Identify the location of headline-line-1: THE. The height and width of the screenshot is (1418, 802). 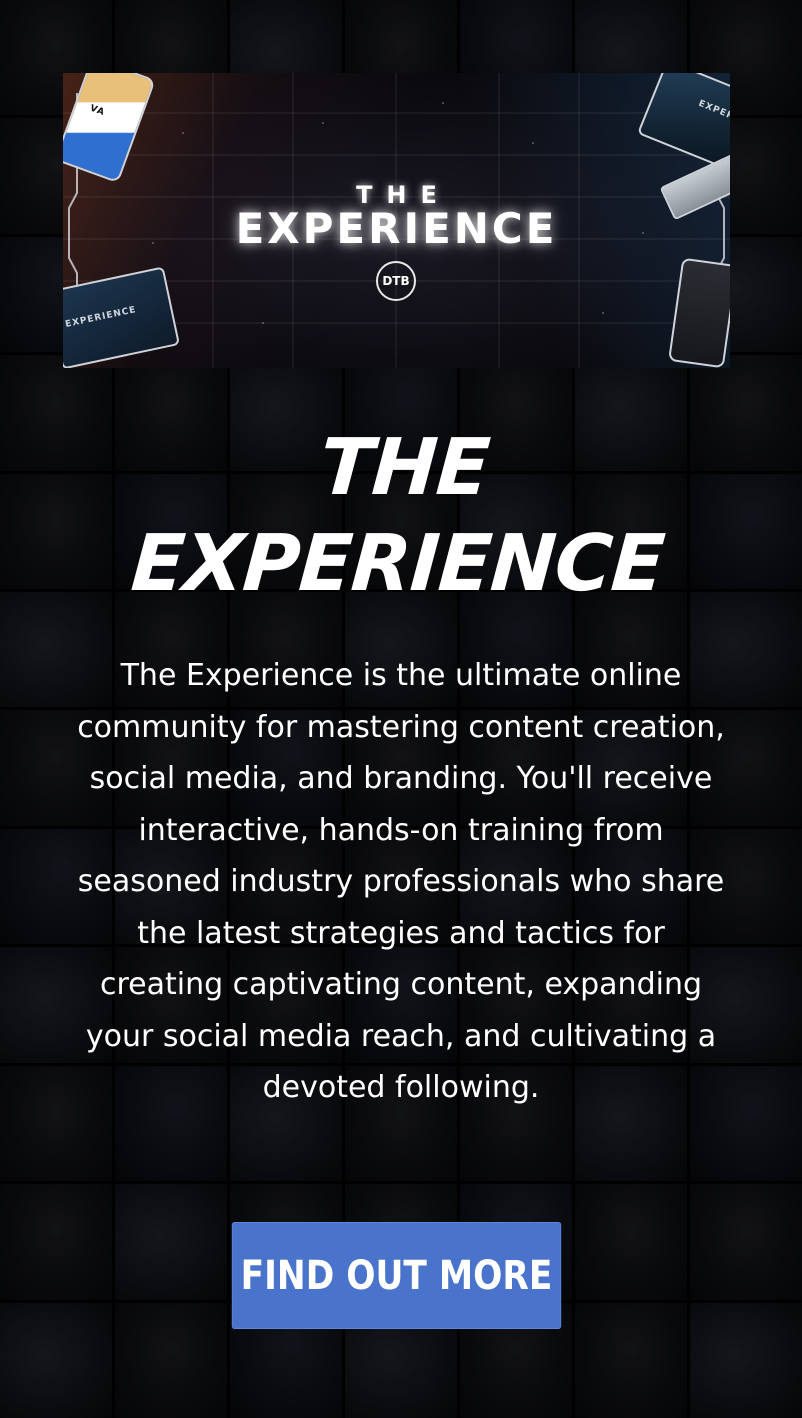
(404, 468).